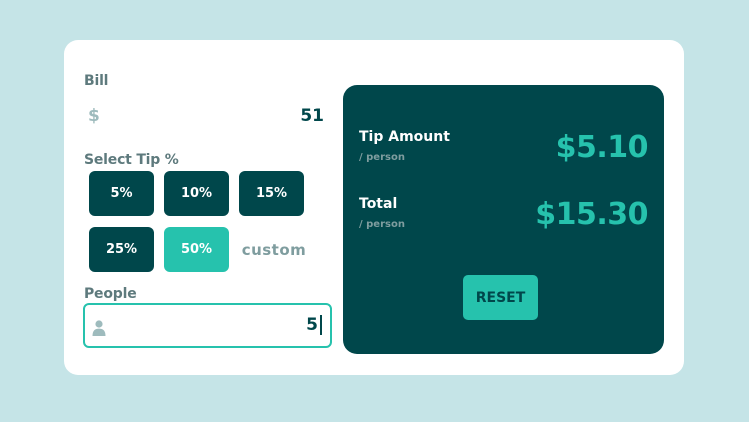 The image size is (749, 422). Describe the element at coordinates (314, 325) in the screenshot. I see `people-value: 5` at that location.